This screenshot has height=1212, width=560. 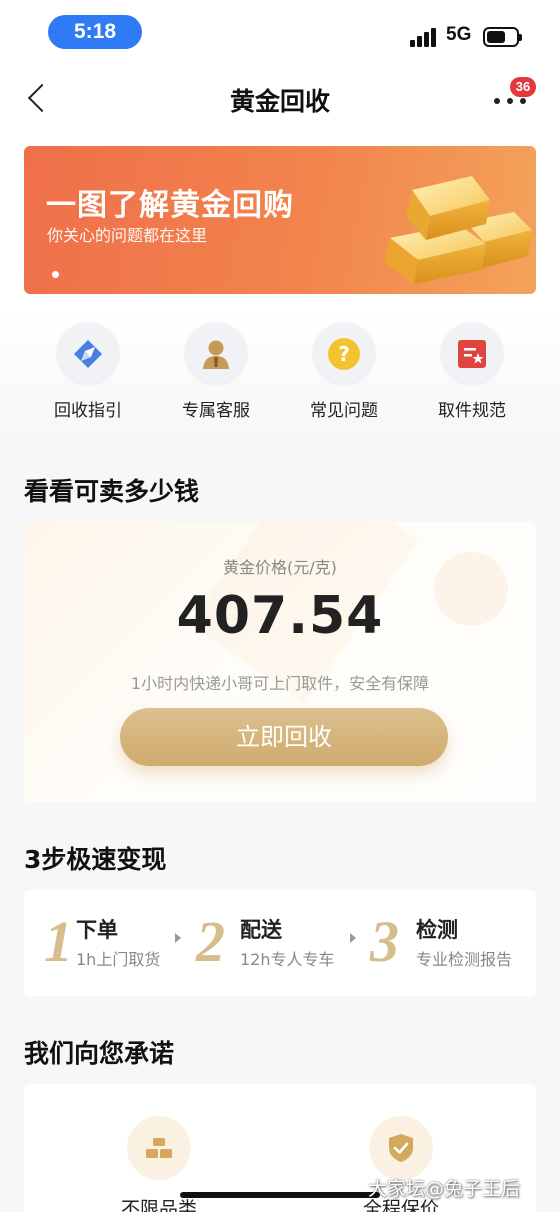 What do you see at coordinates (279, 101) in the screenshot?
I see `page-title: 黄金回收` at bounding box center [279, 101].